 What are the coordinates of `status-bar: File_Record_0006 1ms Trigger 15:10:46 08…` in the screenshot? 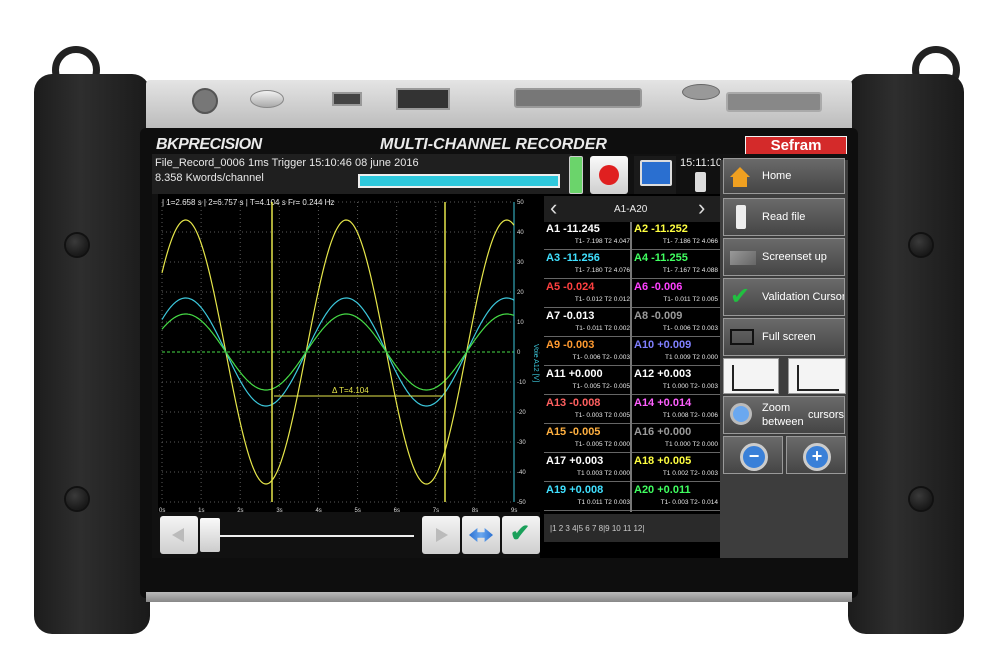 It's located at (362, 174).